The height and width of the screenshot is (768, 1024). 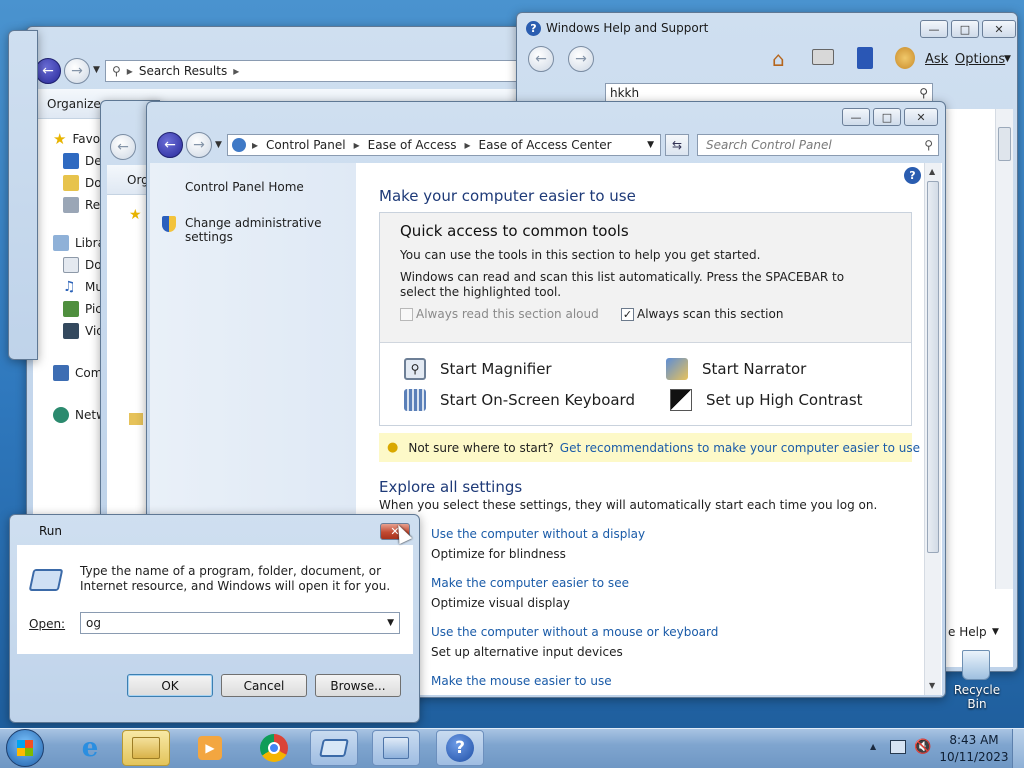 I want to click on start-onscreen-keyboard-tool: Start On-Screen Keyboard, so click(x=519, y=400).